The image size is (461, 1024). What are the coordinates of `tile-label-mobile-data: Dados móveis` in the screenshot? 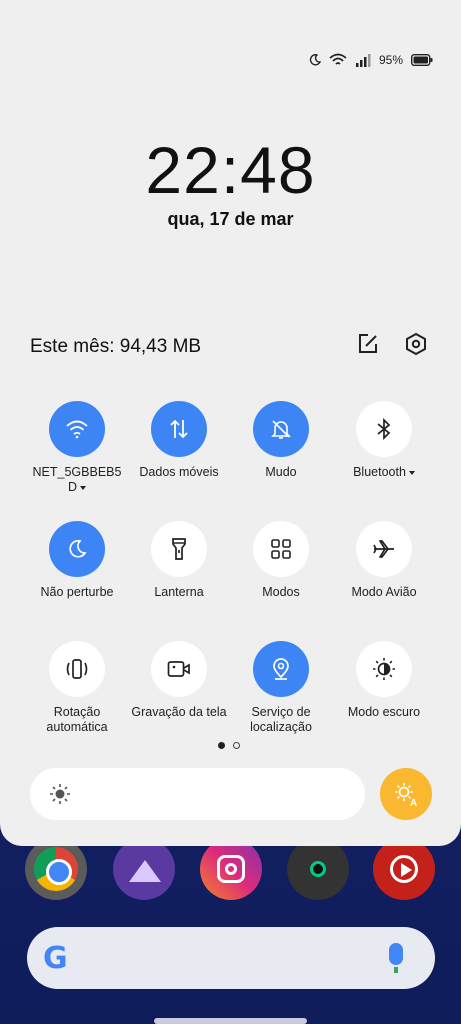 It's located at (179, 472).